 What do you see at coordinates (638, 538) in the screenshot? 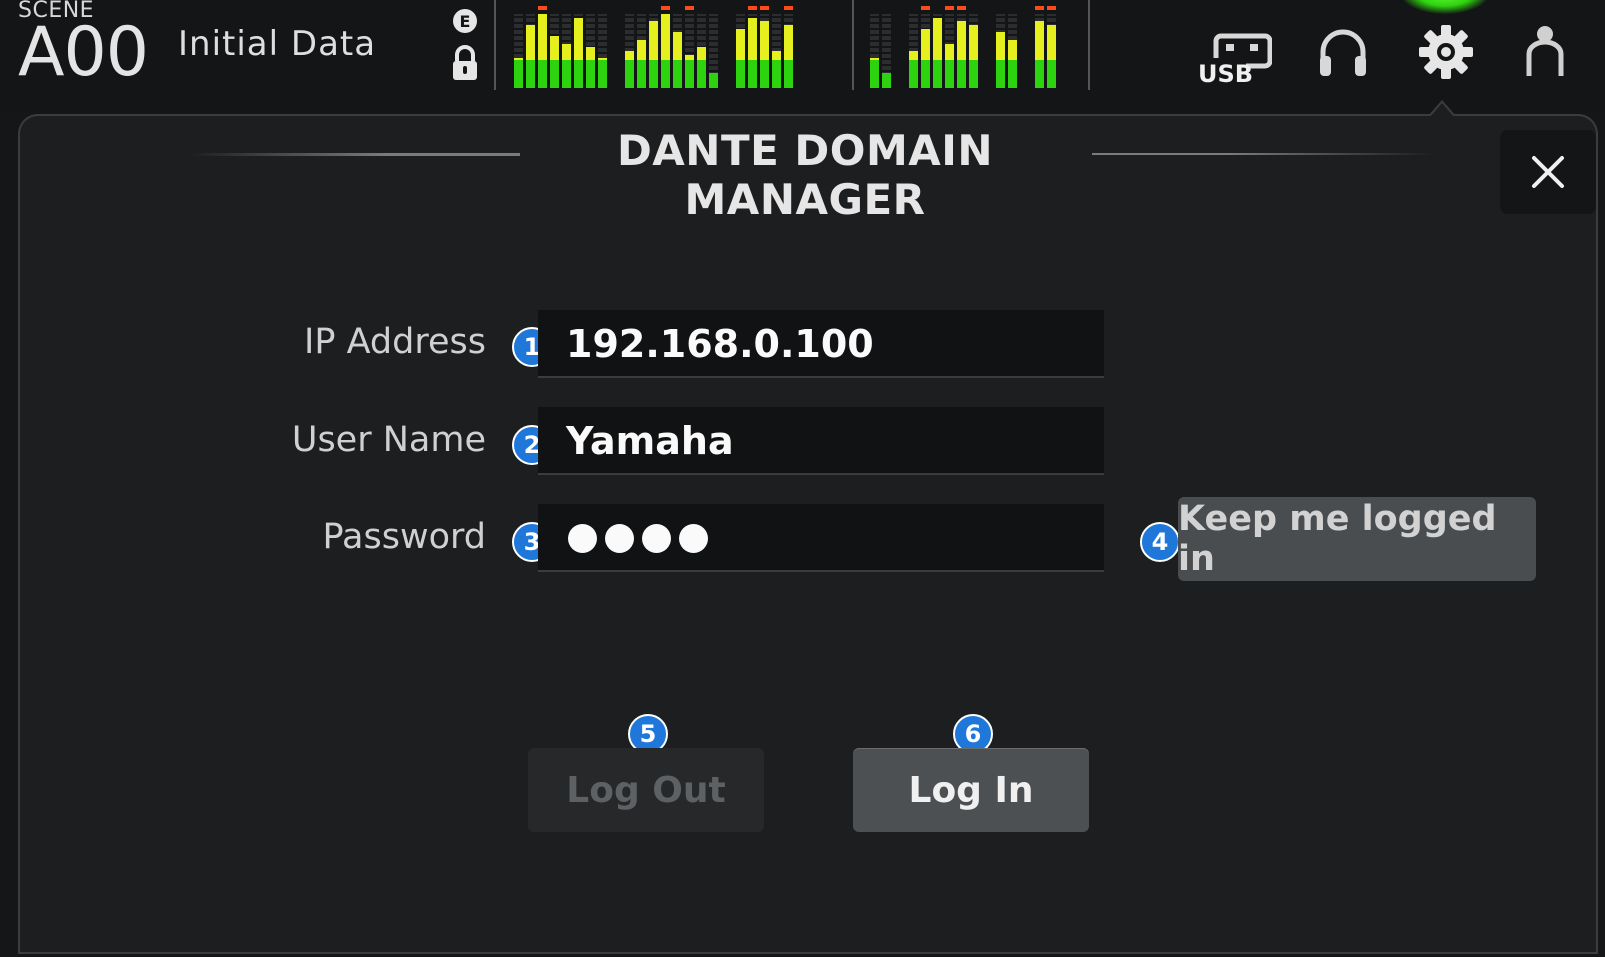
I see `password-mask` at bounding box center [638, 538].